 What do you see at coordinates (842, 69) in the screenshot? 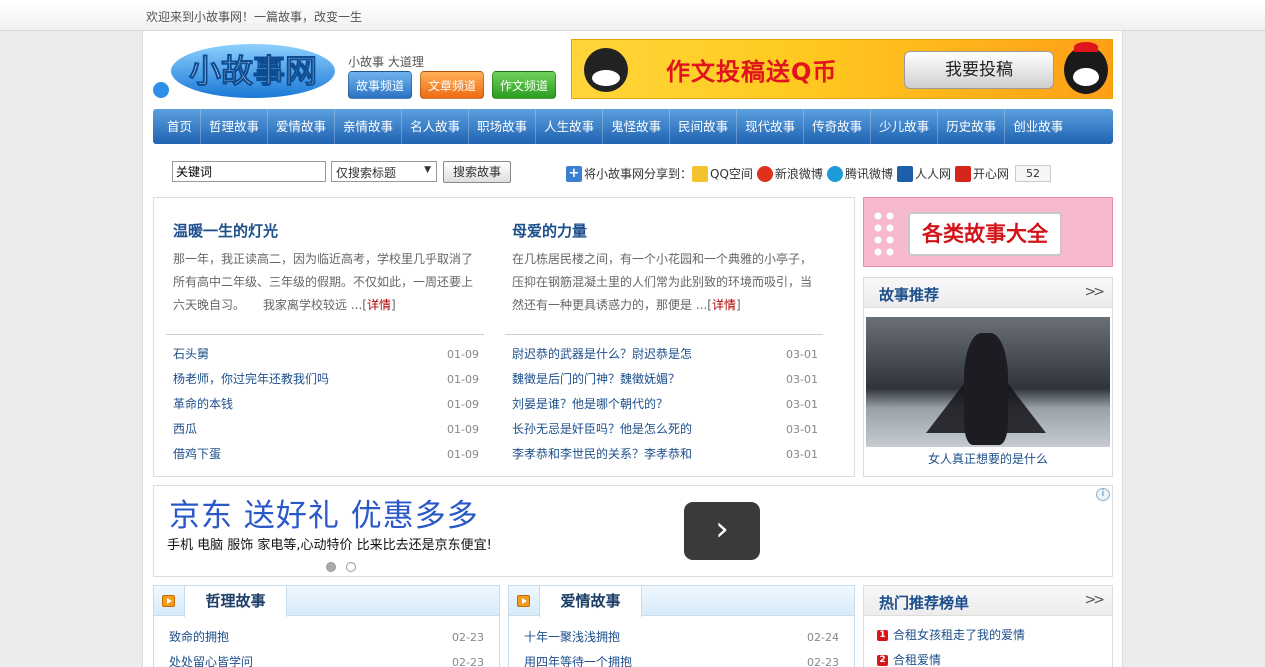
I see `submission-banner: 作文投稿送Q币 我要投稿` at bounding box center [842, 69].